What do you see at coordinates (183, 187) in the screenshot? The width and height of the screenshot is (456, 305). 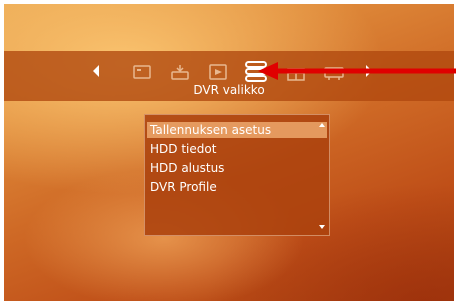 I see `list-item-dvr-profile: DVR Profile` at bounding box center [183, 187].